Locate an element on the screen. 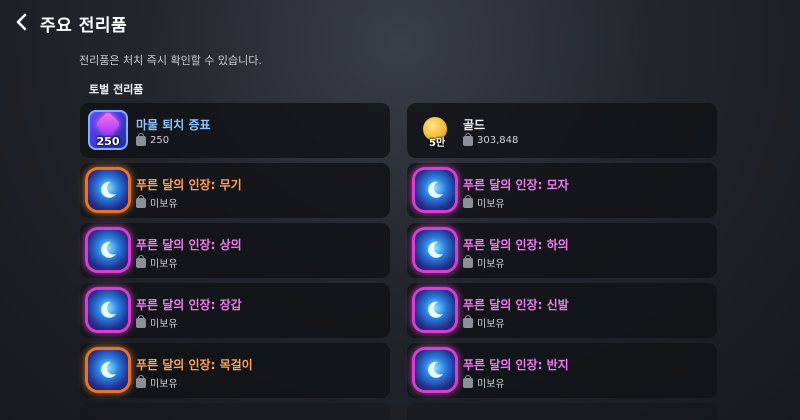  loot-item-card: 푸른 달의 인장: 무기 미보유 is located at coordinates (235, 190).